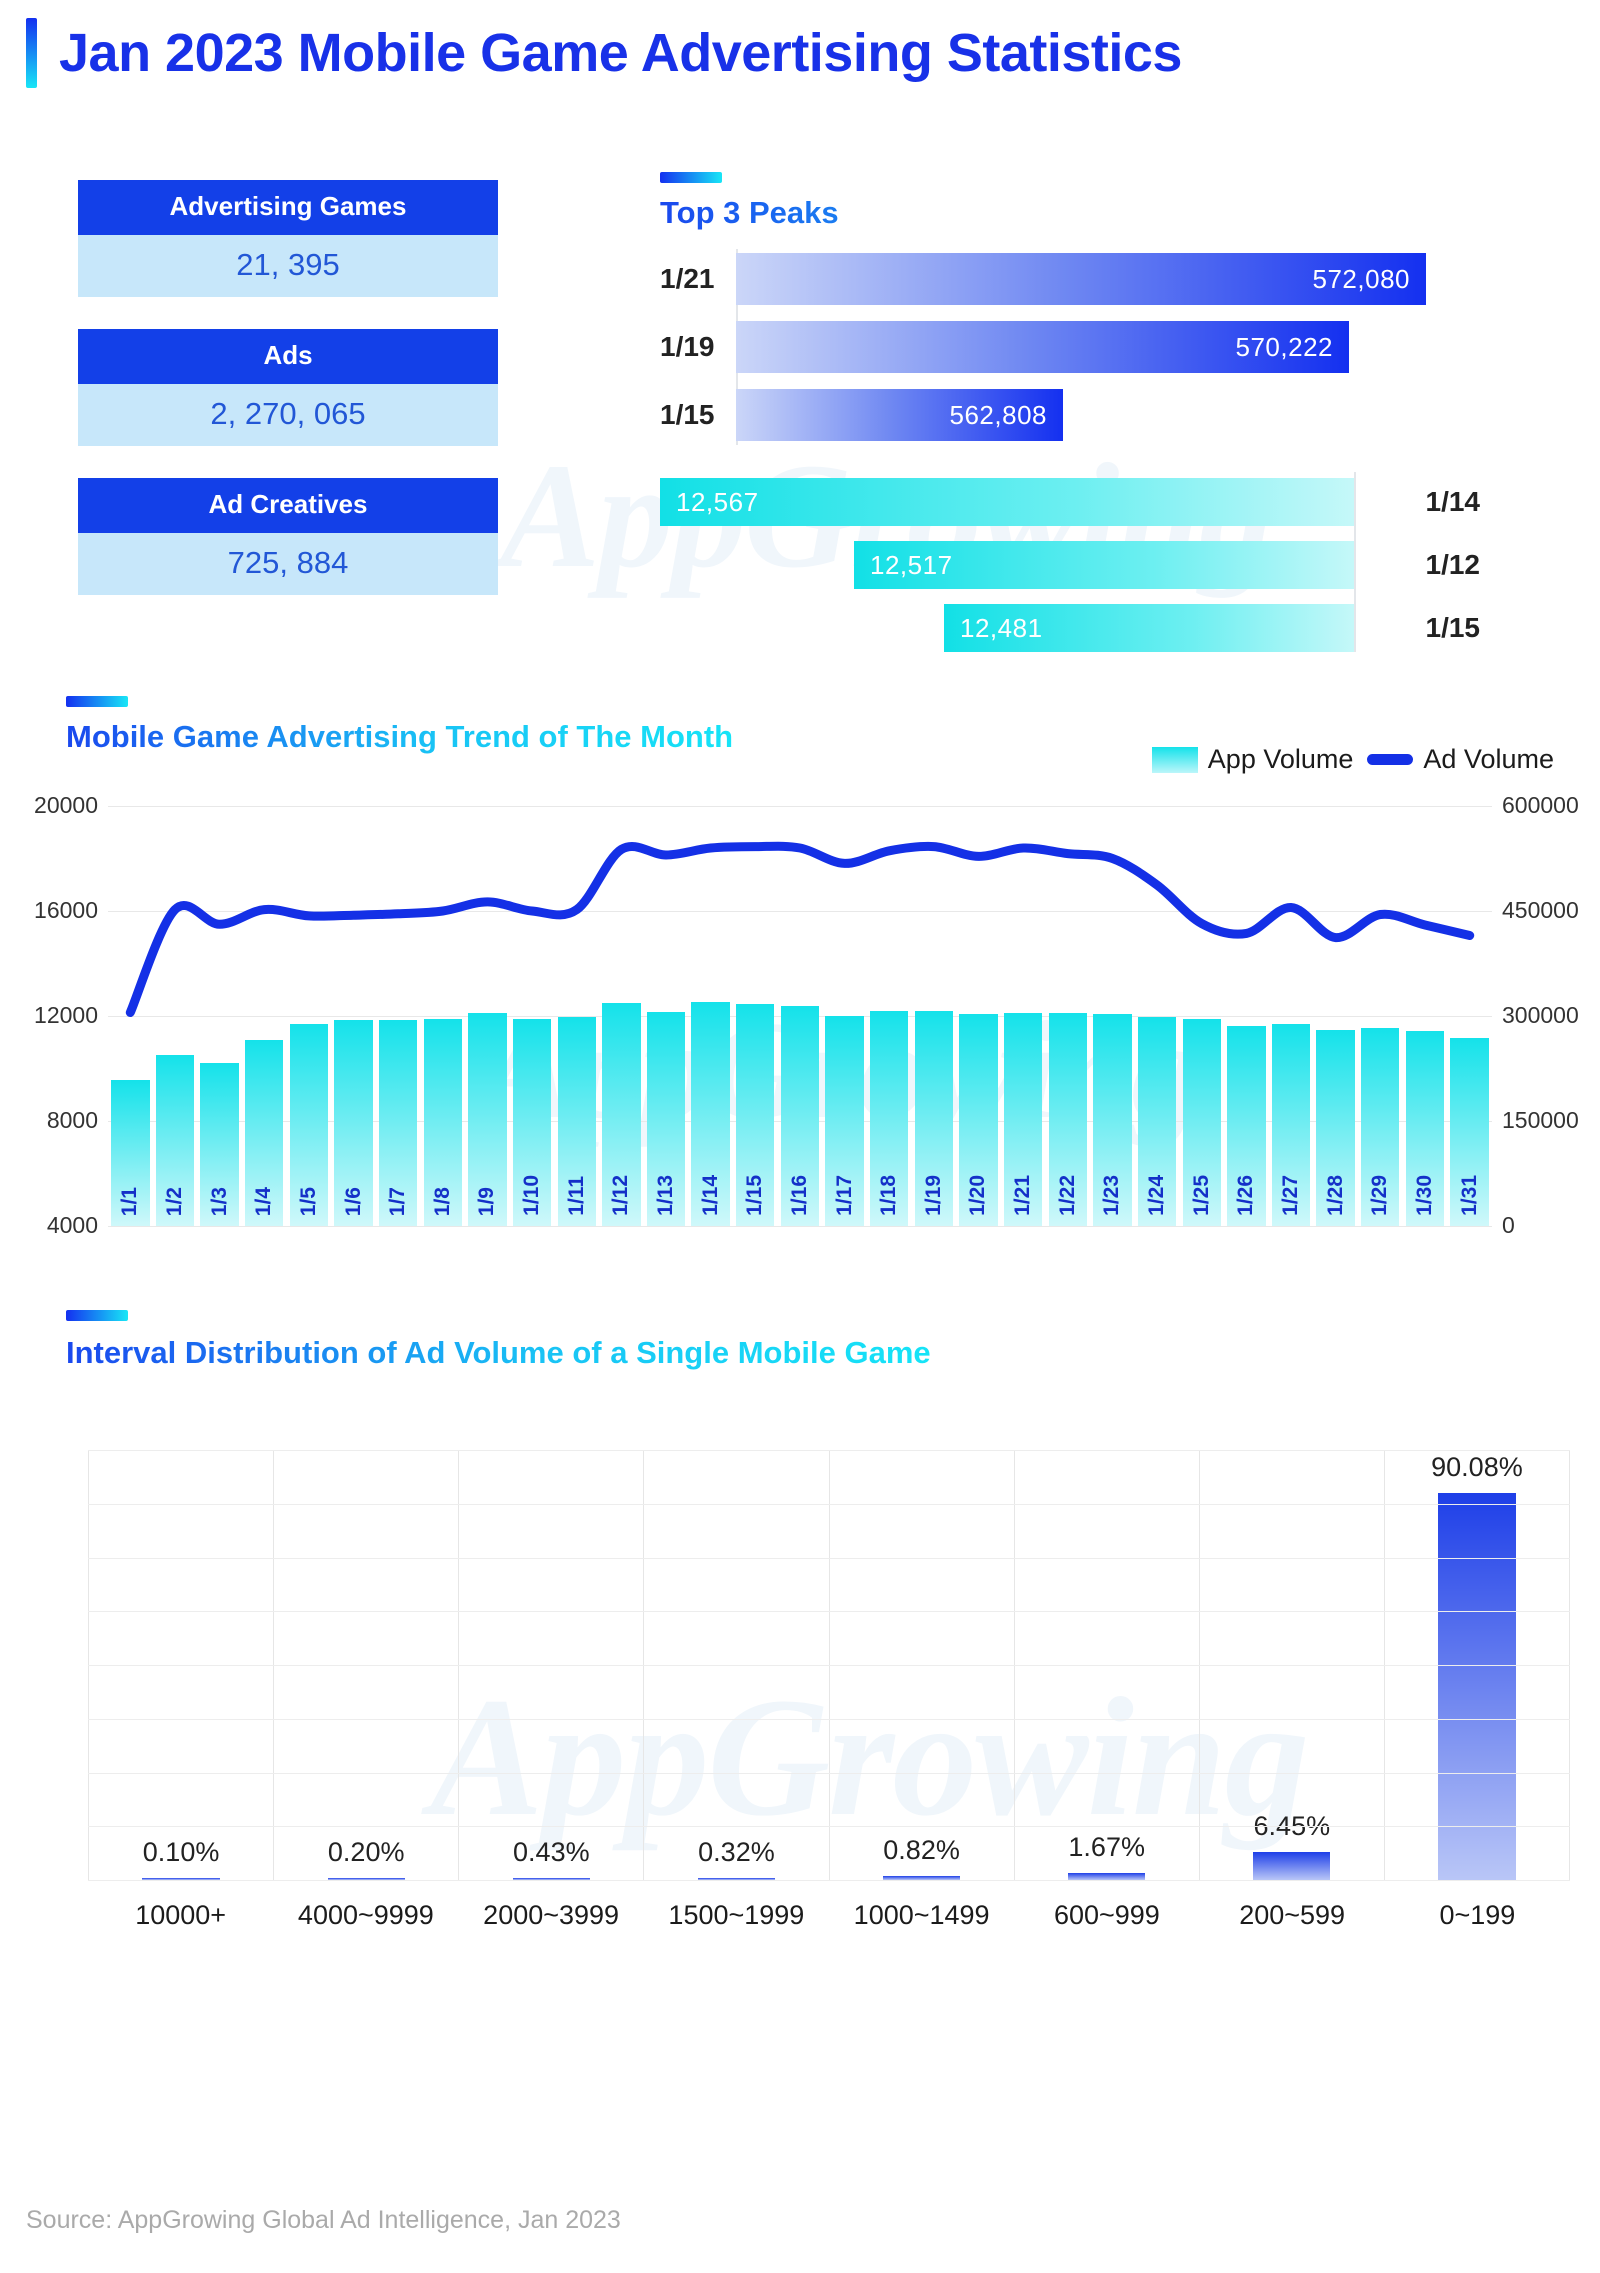  Describe the element at coordinates (1540, 910) in the screenshot. I see `y-tick-right: 450000` at that location.